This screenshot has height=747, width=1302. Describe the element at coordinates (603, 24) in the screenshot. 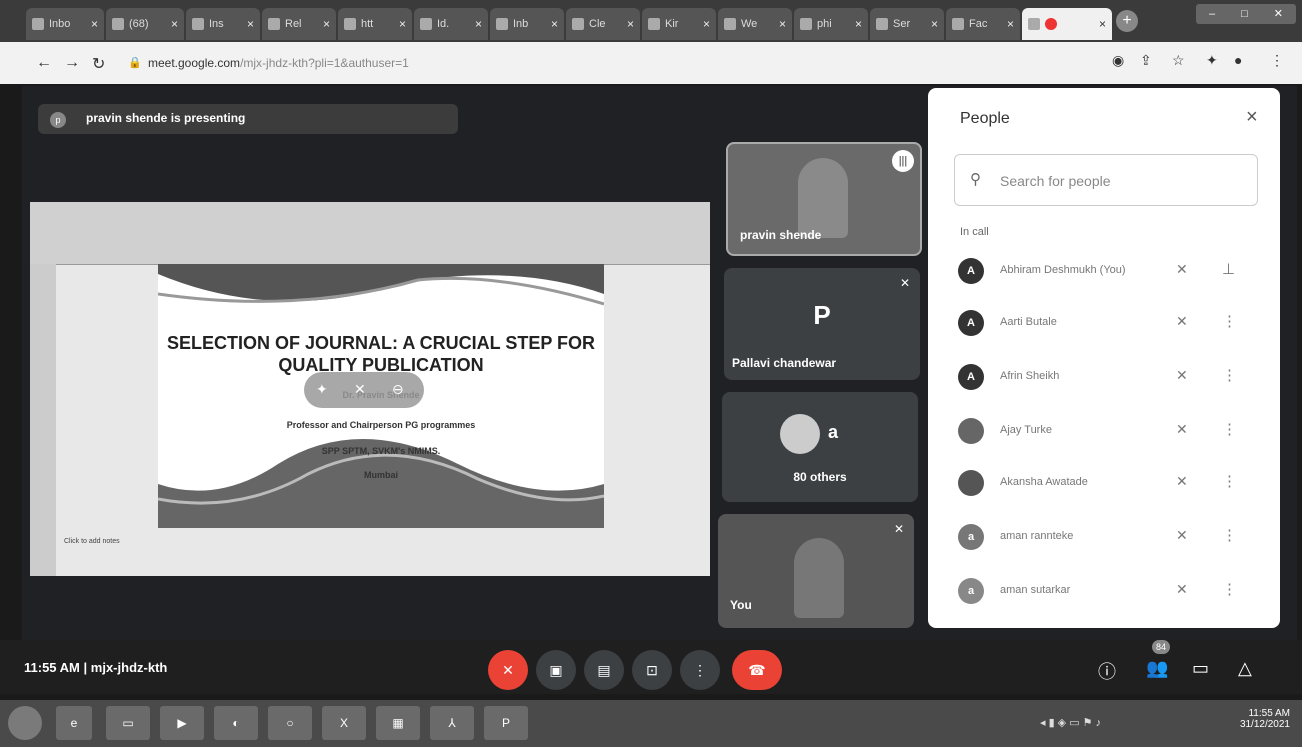

I see `browser-tab: Cle ×` at that location.